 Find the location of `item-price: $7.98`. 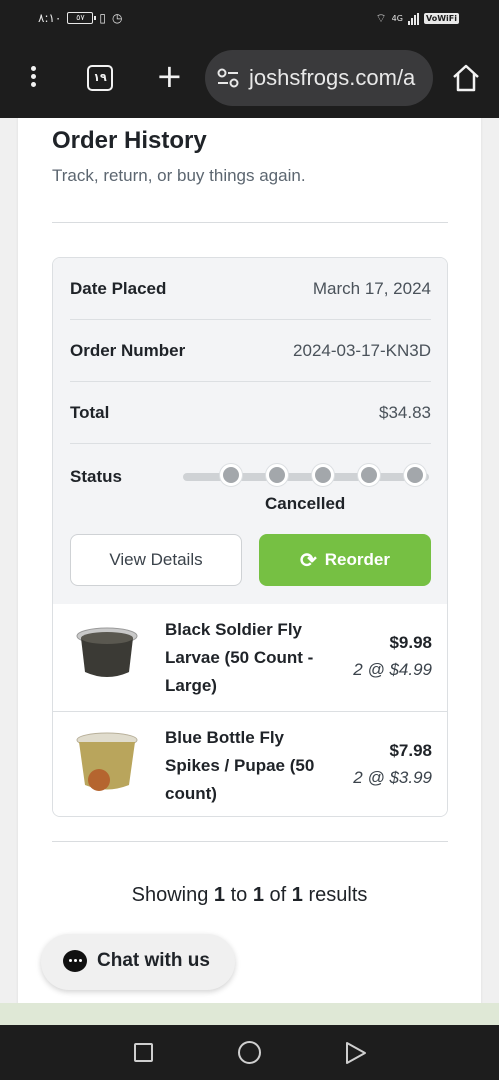

item-price: $7.98 is located at coordinates (410, 750).